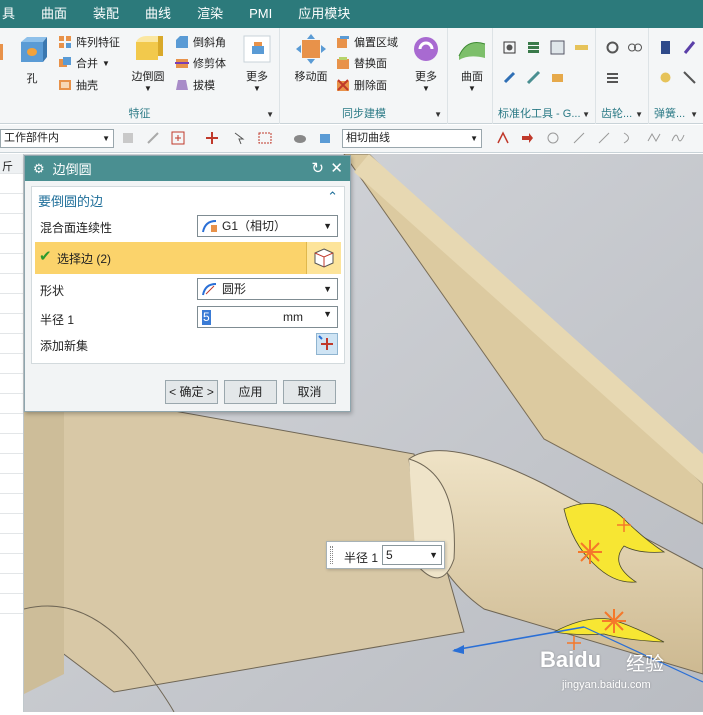  I want to click on radius-handle-star, so click(590, 552).